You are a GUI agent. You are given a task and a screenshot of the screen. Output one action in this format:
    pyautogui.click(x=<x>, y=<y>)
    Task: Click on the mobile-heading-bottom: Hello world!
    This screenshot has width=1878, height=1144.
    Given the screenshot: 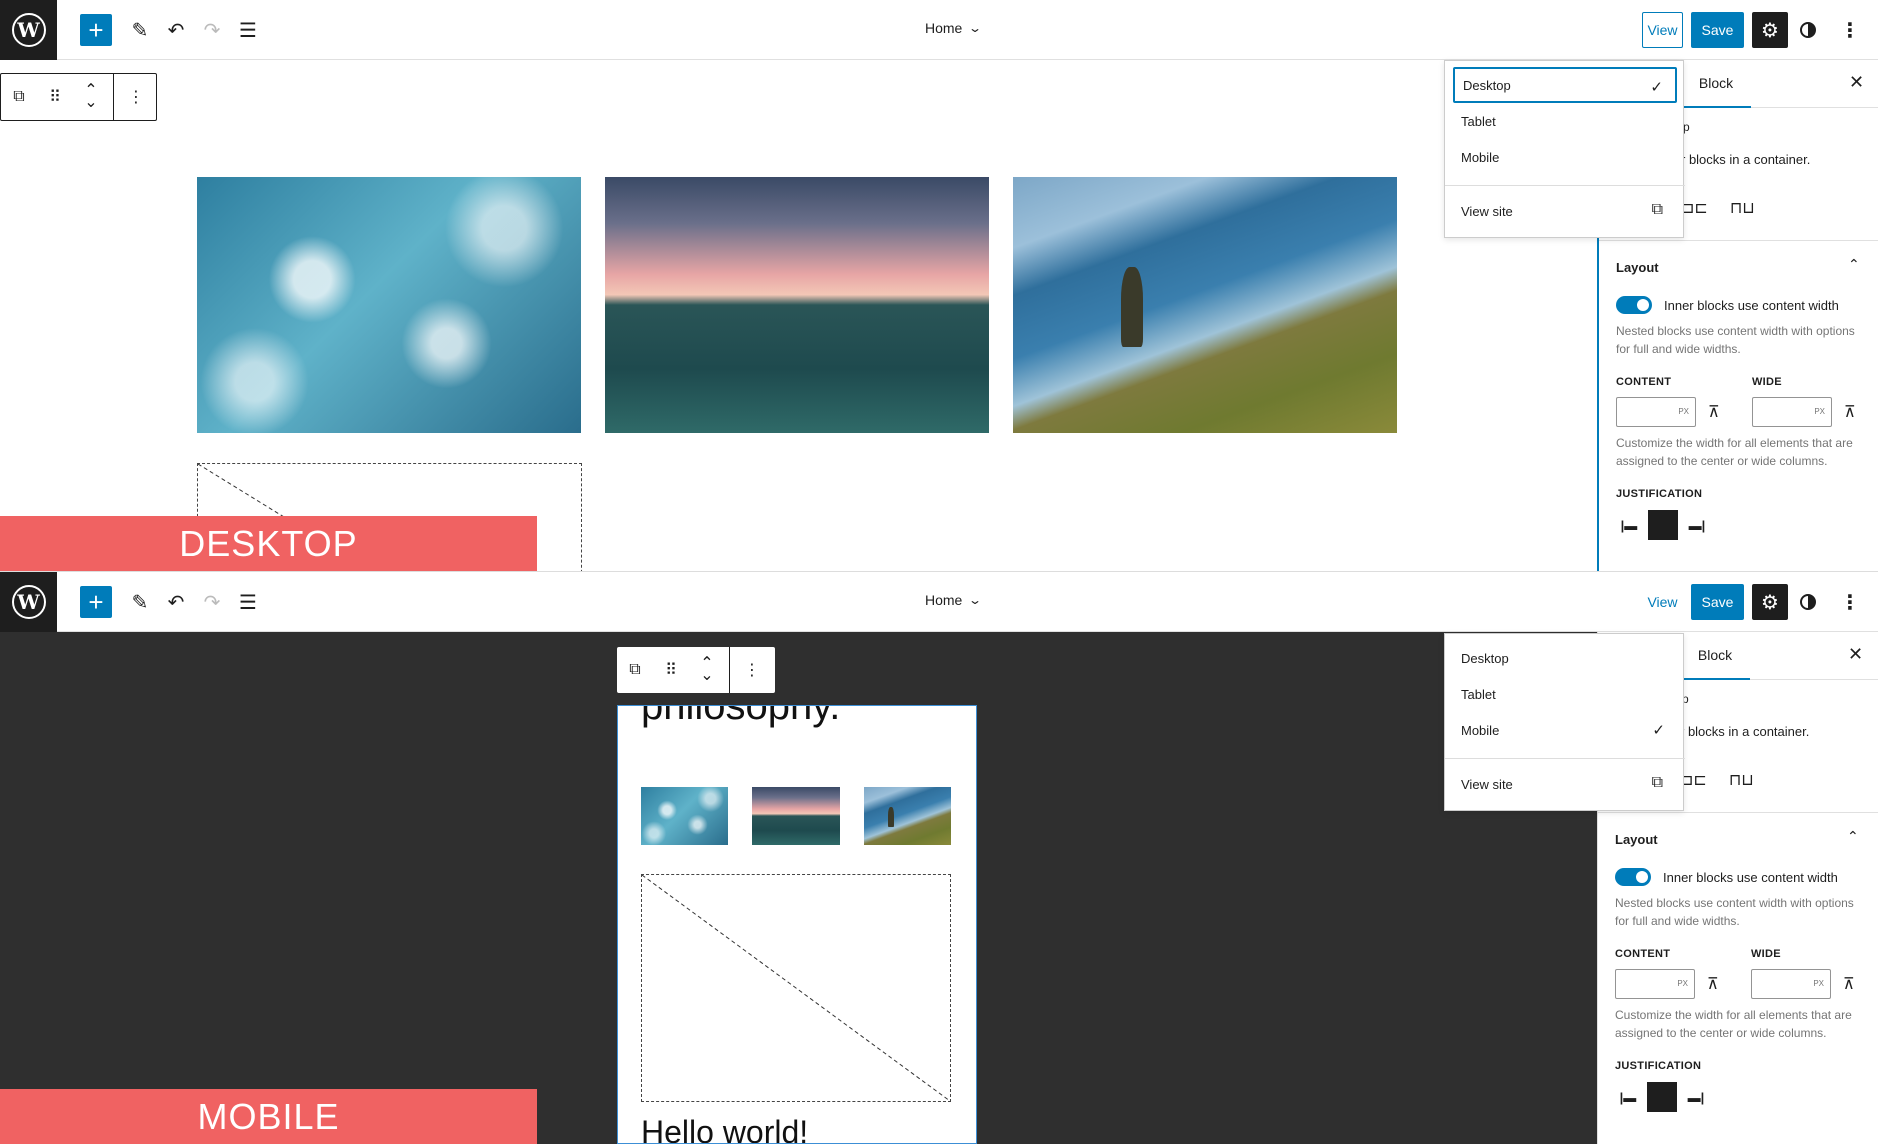 What is the action you would take?
    pyautogui.click(x=725, y=1129)
    